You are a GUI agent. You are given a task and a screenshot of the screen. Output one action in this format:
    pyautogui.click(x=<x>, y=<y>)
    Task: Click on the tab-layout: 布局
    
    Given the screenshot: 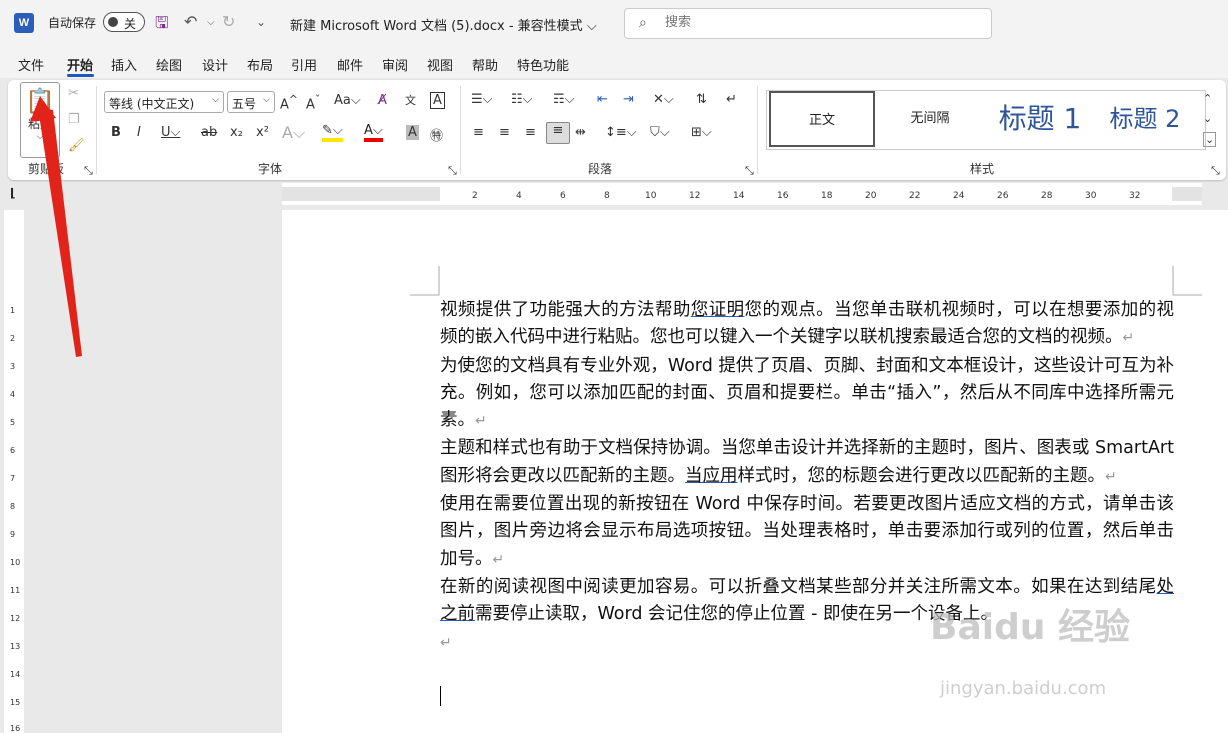 What is the action you would take?
    pyautogui.click(x=260, y=64)
    